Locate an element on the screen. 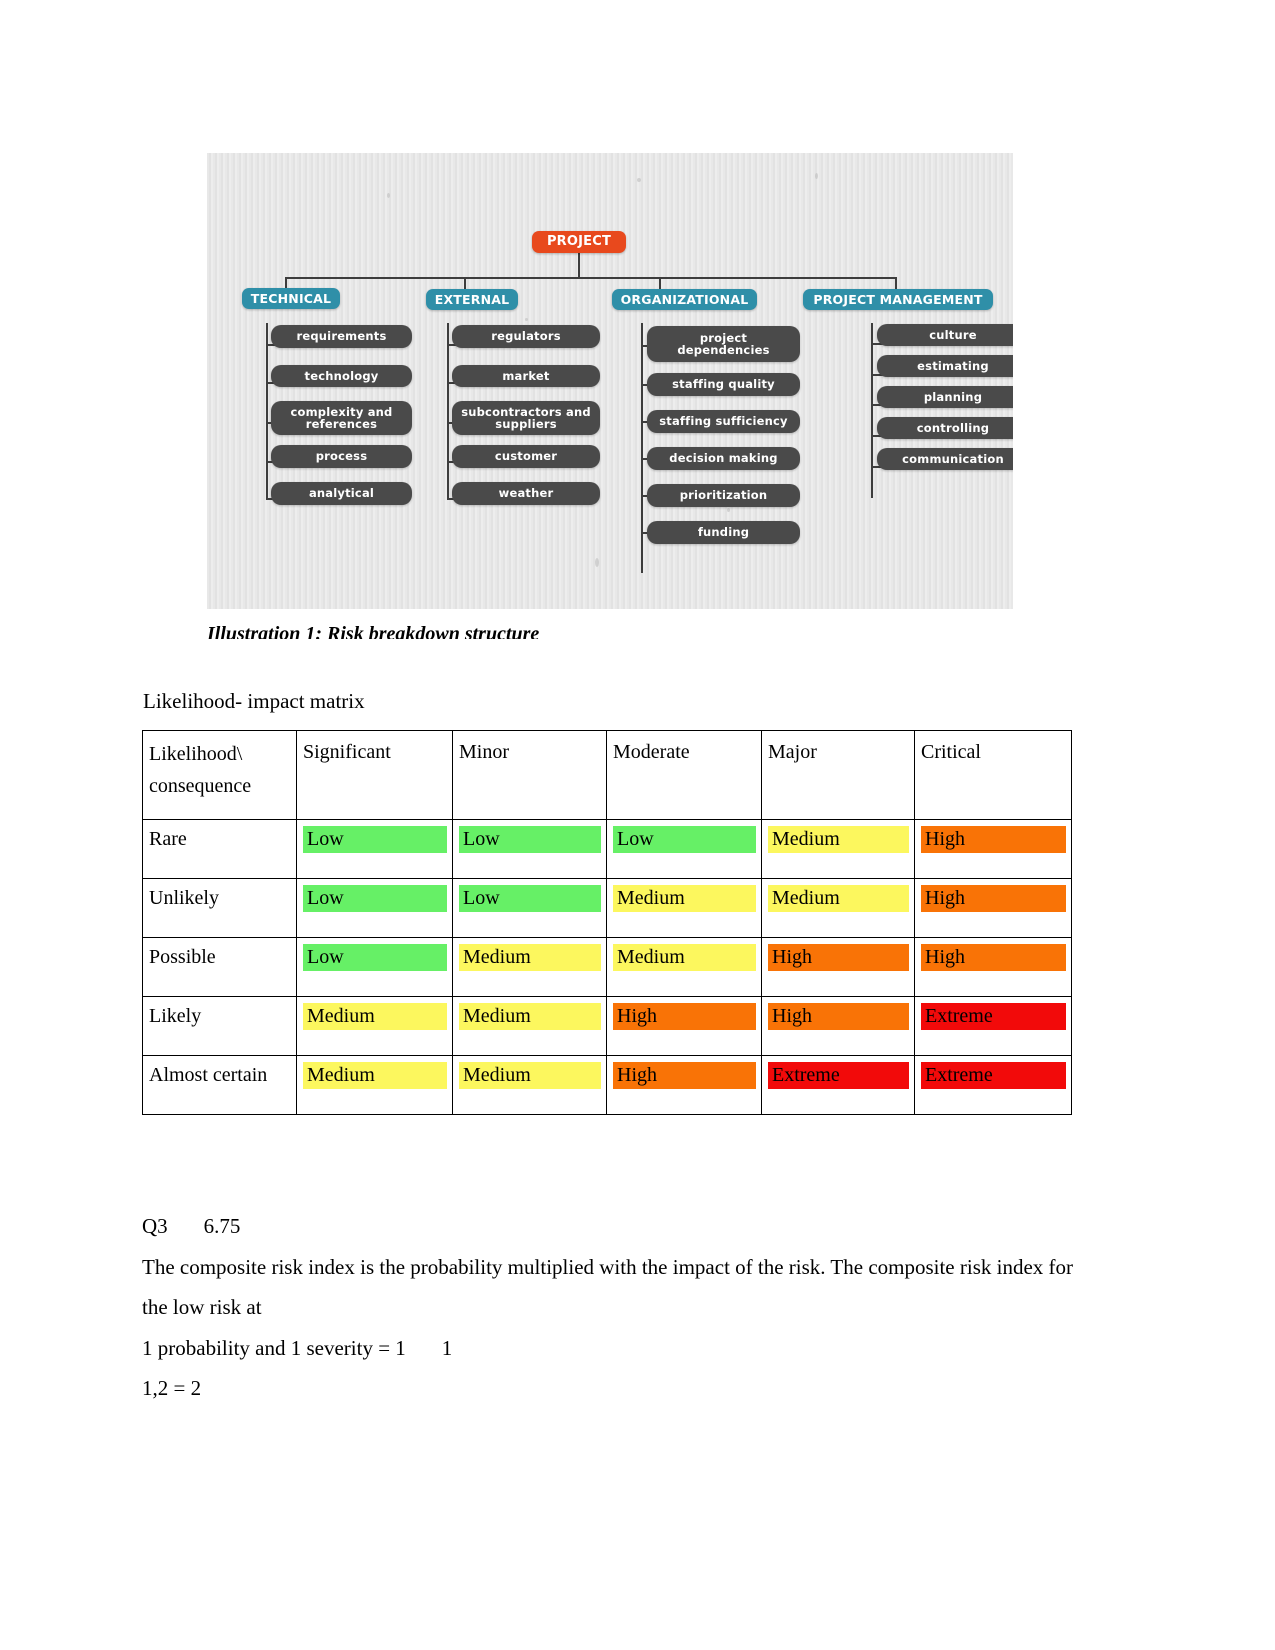 The height and width of the screenshot is (1650, 1275). node-project-root: PROJECT is located at coordinates (579, 242).